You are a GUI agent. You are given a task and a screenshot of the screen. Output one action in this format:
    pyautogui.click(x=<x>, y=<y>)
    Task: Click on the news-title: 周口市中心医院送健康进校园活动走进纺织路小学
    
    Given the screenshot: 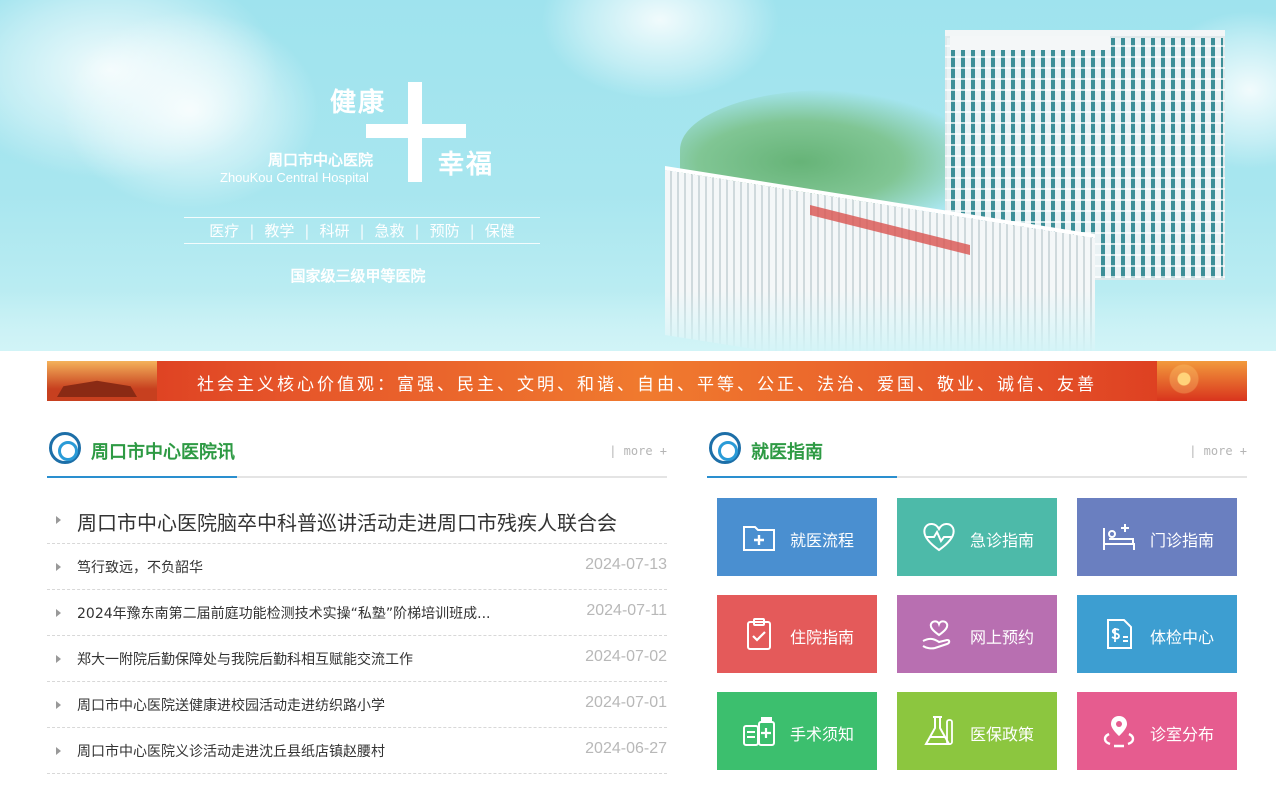 What is the action you would take?
    pyautogui.click(x=231, y=705)
    